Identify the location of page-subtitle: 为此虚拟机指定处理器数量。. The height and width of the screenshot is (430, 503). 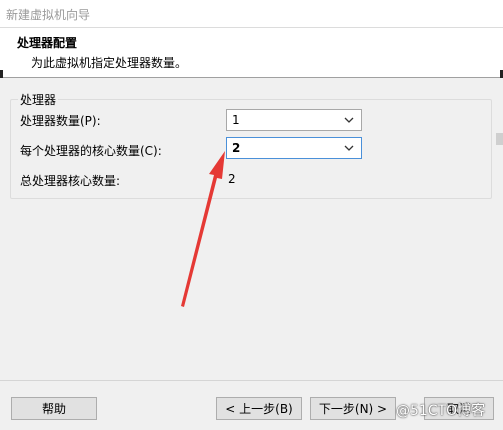
(109, 63).